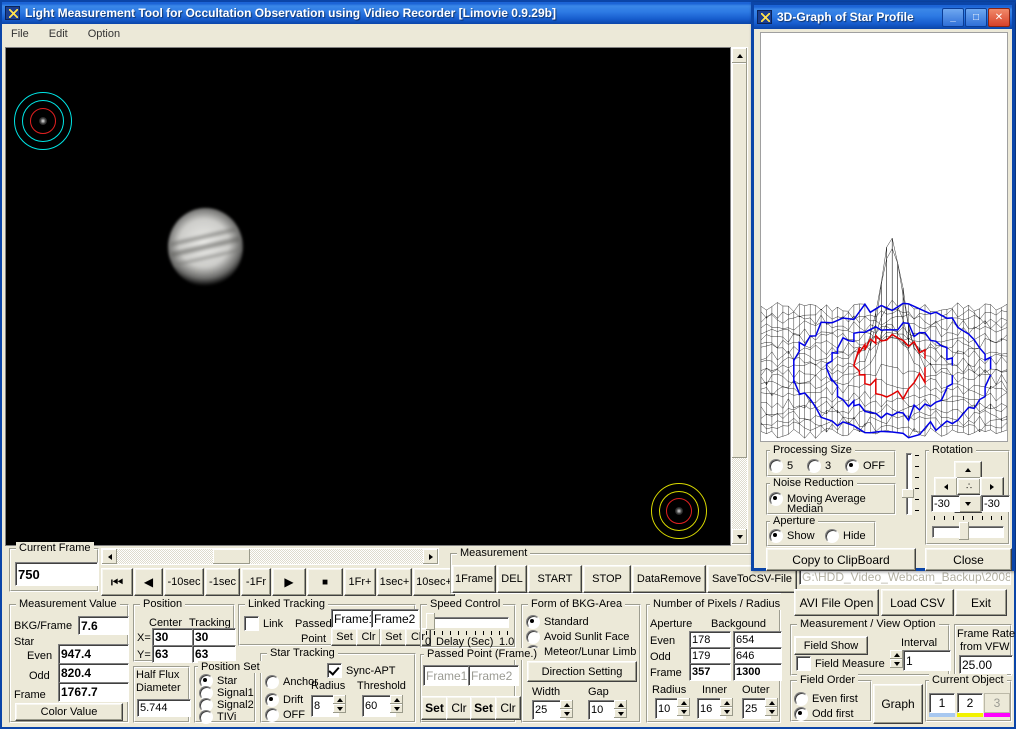  What do you see at coordinates (555, 579) in the screenshot?
I see `measure-start-button: START` at bounding box center [555, 579].